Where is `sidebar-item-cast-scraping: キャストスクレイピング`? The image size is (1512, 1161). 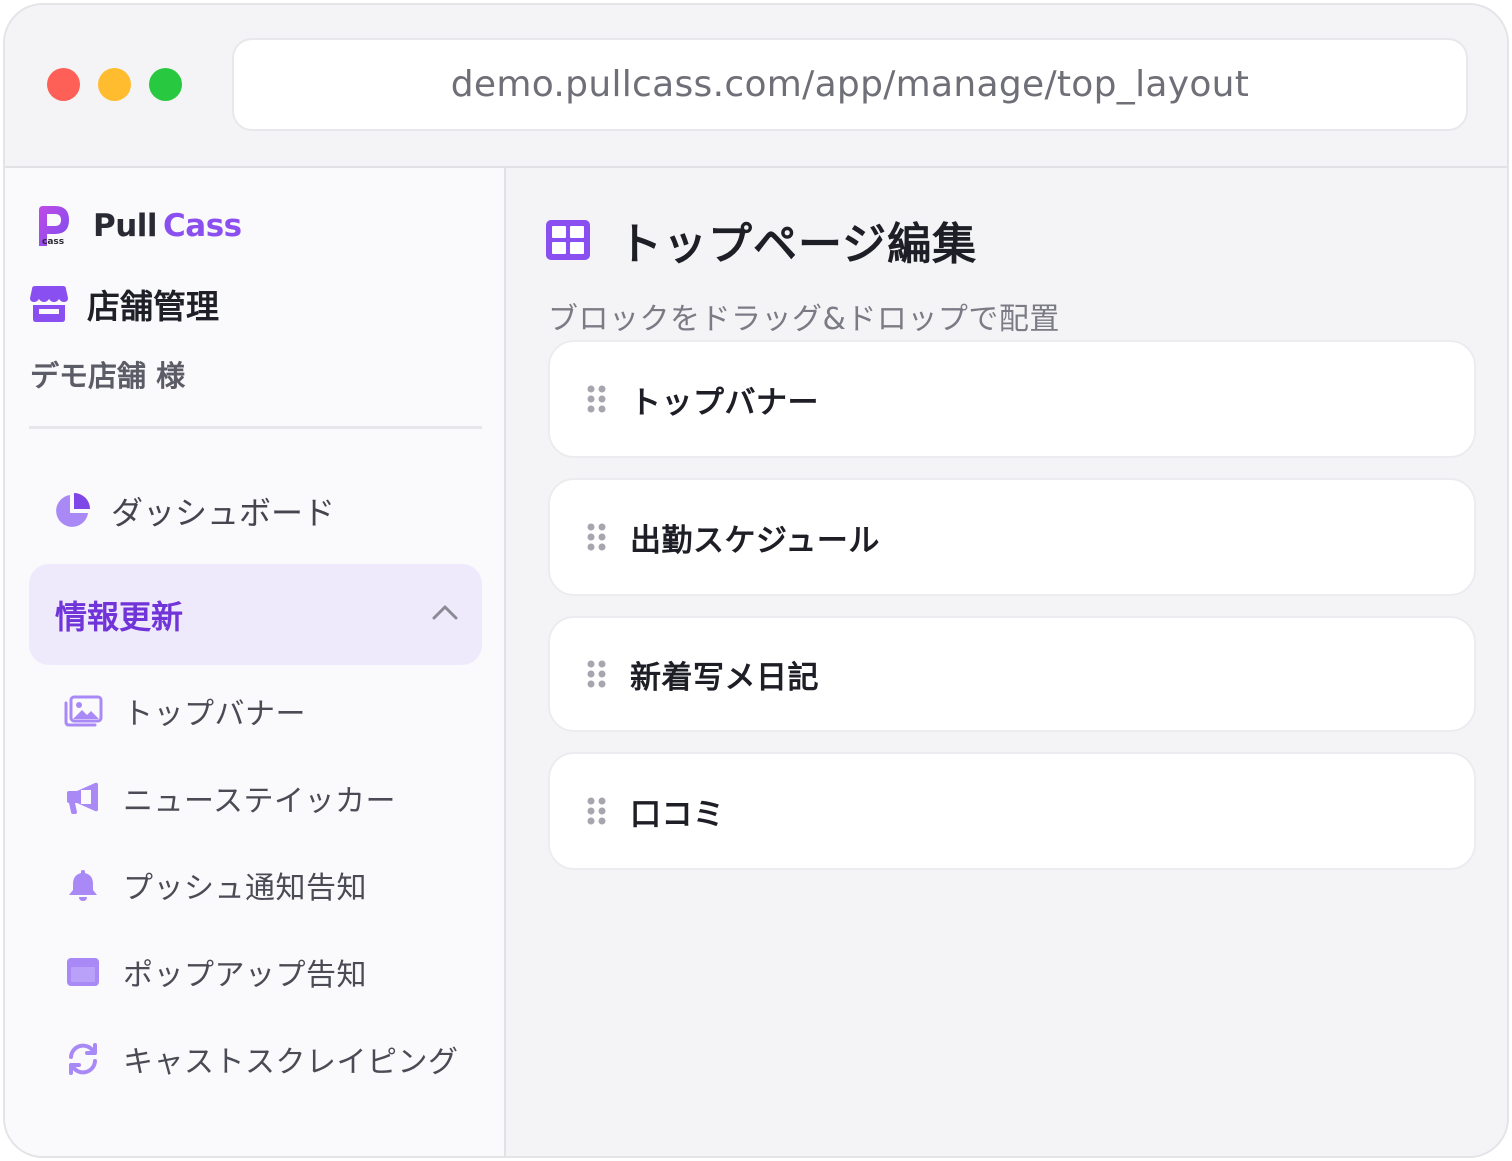 sidebar-item-cast-scraping: キャストスクレイピング is located at coordinates (261, 1059).